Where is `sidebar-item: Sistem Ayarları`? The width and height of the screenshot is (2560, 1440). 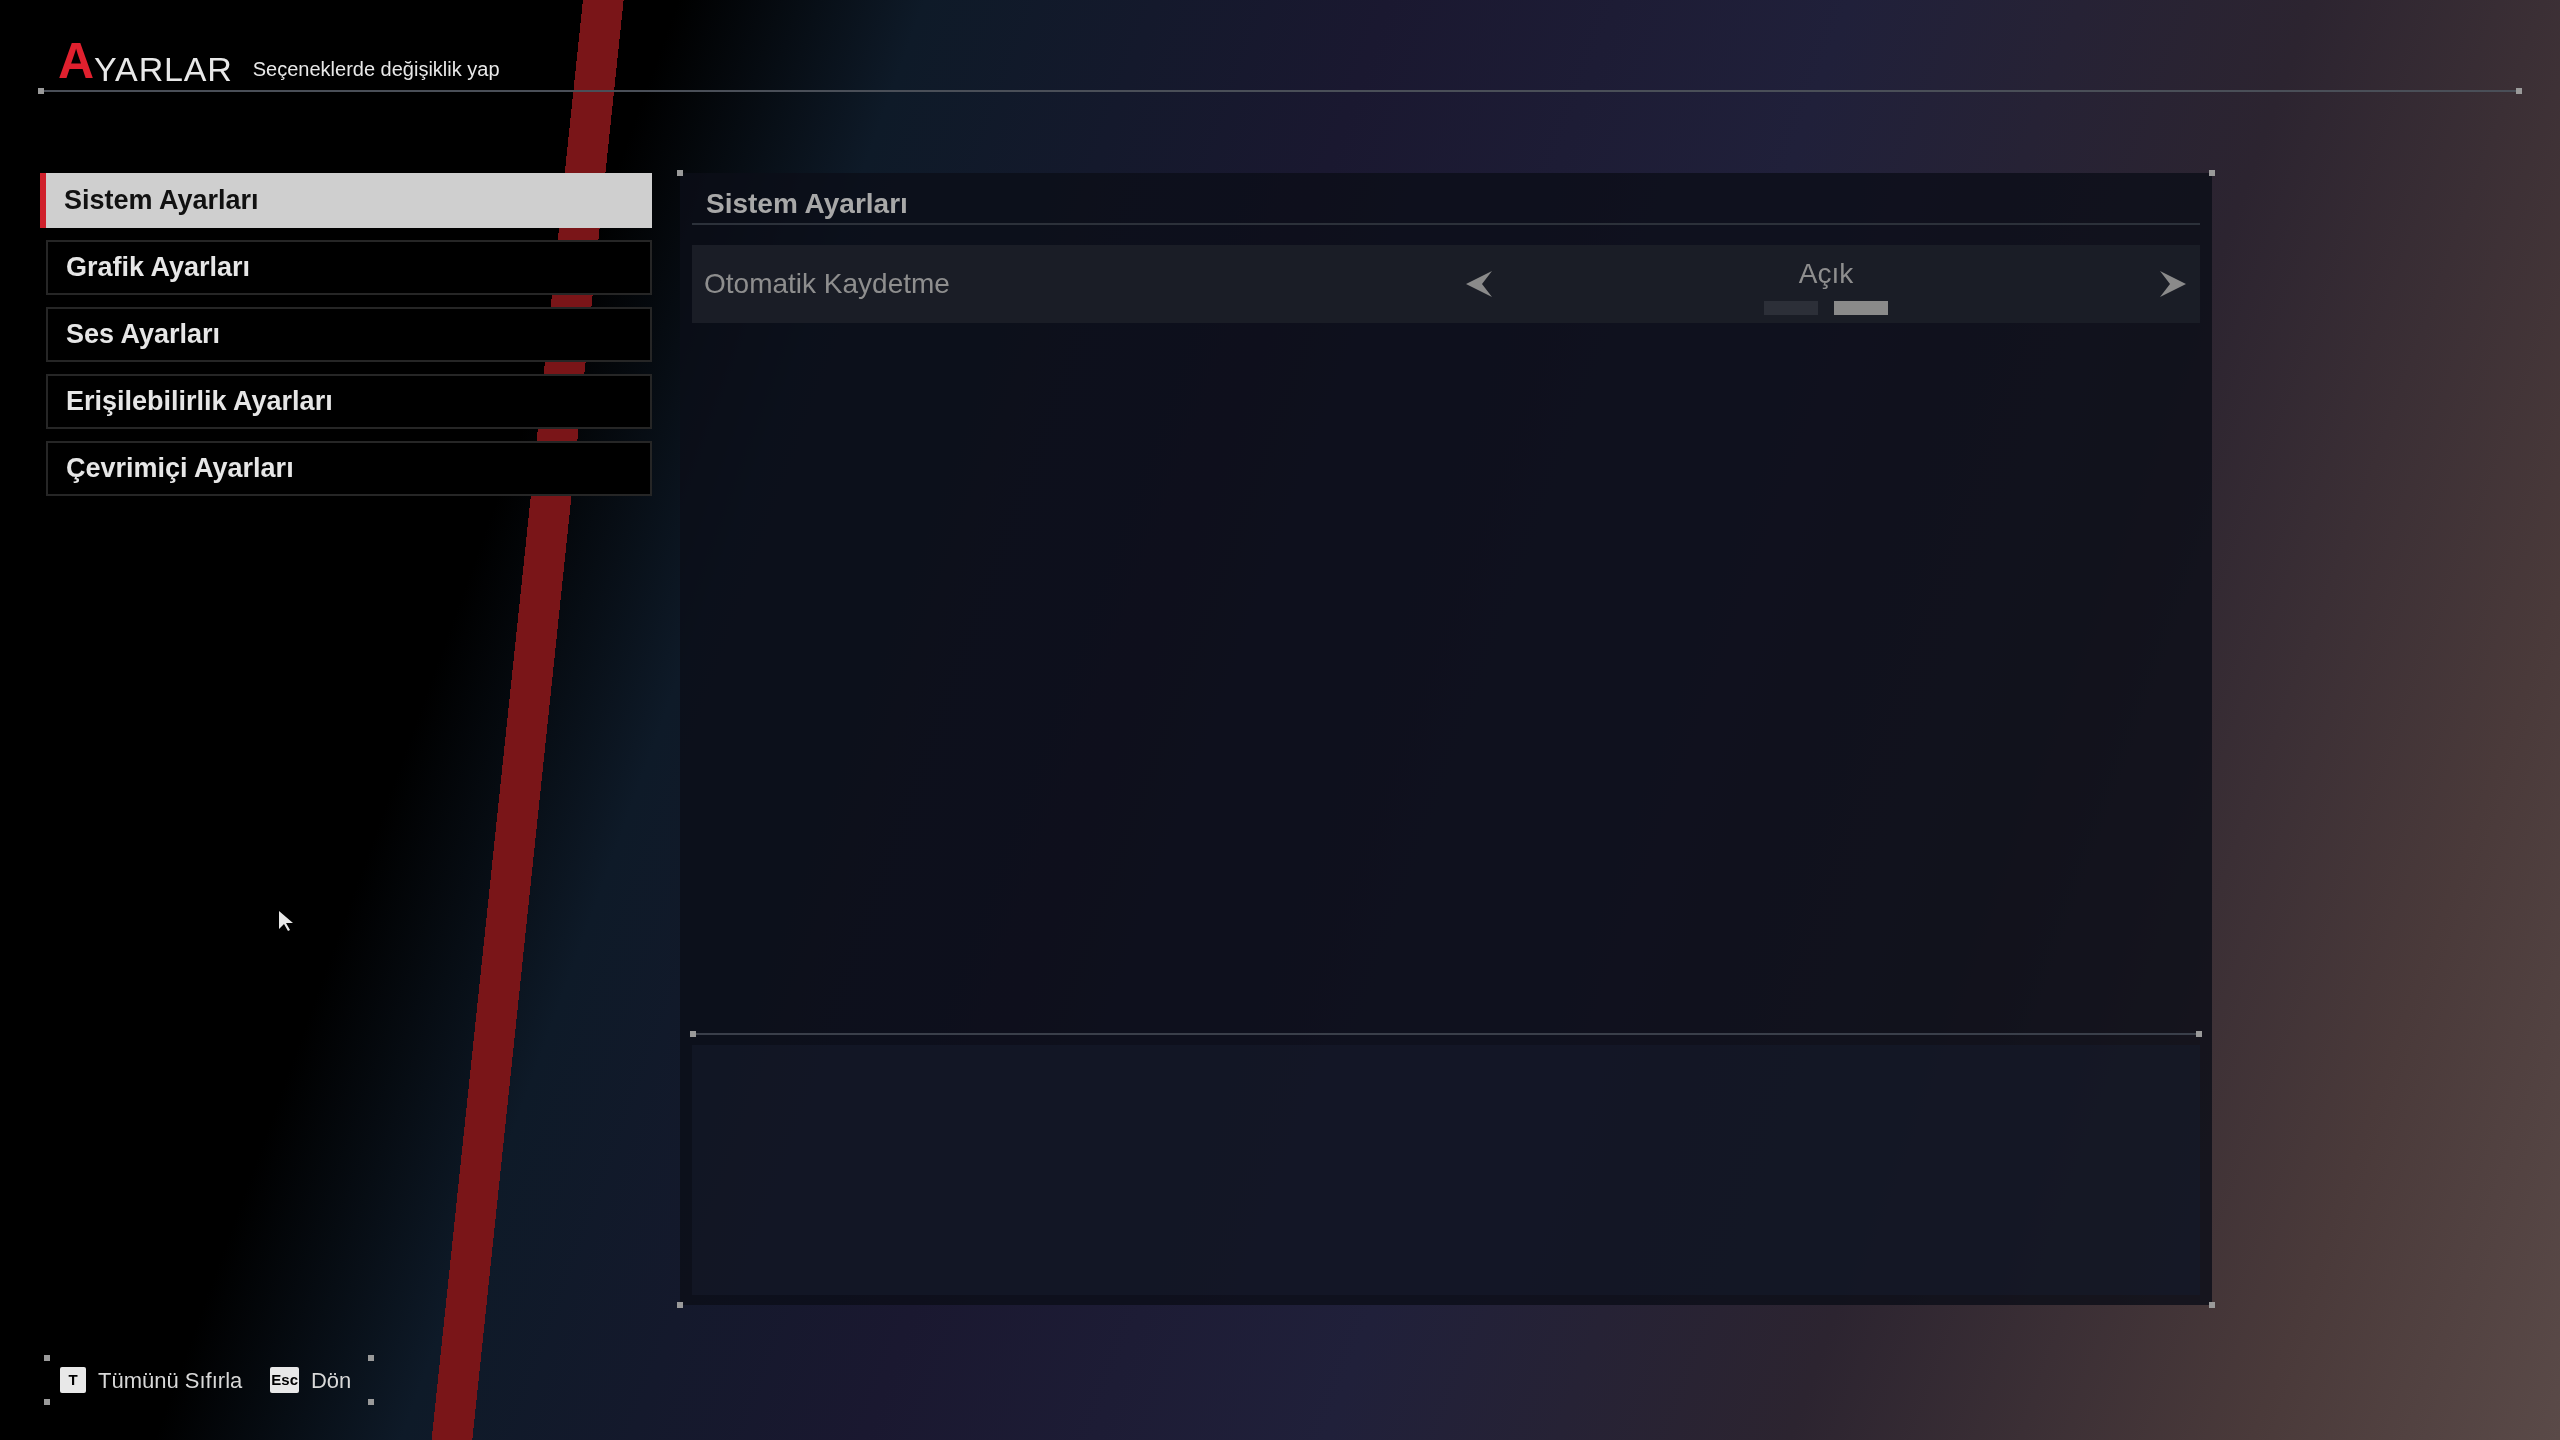
sidebar-item: Sistem Ayarları is located at coordinates (346, 200).